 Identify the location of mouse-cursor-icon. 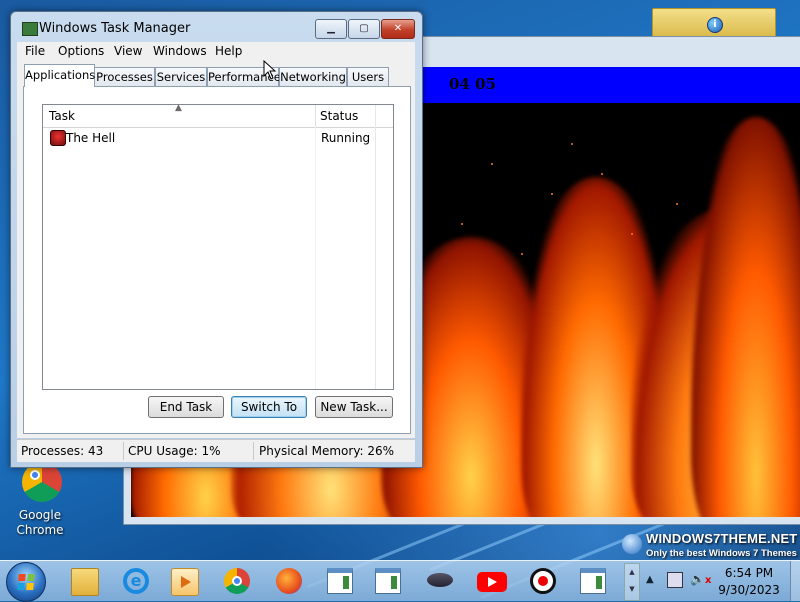
(270, 70).